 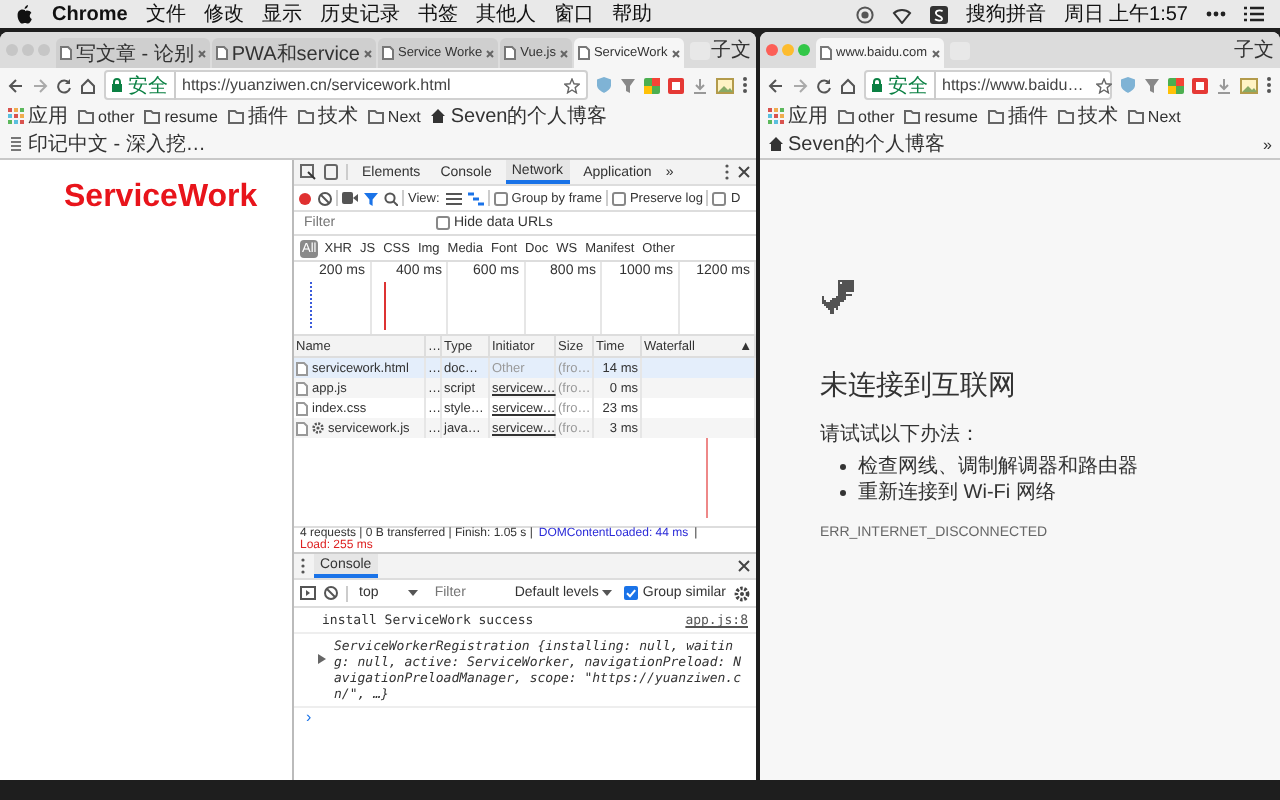 What do you see at coordinates (371, 198) in the screenshot?
I see `filter-icon` at bounding box center [371, 198].